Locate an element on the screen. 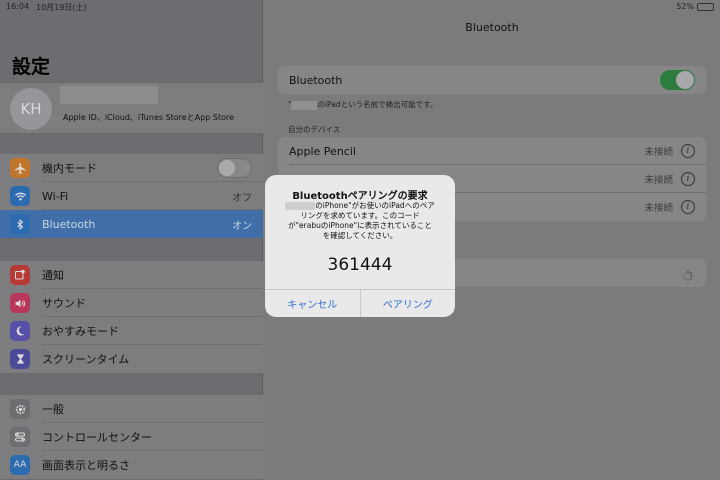 This screenshot has width=720, height=480. alert-message-line3: が"erabuのiPhone"に表示されていること is located at coordinates (360, 225).